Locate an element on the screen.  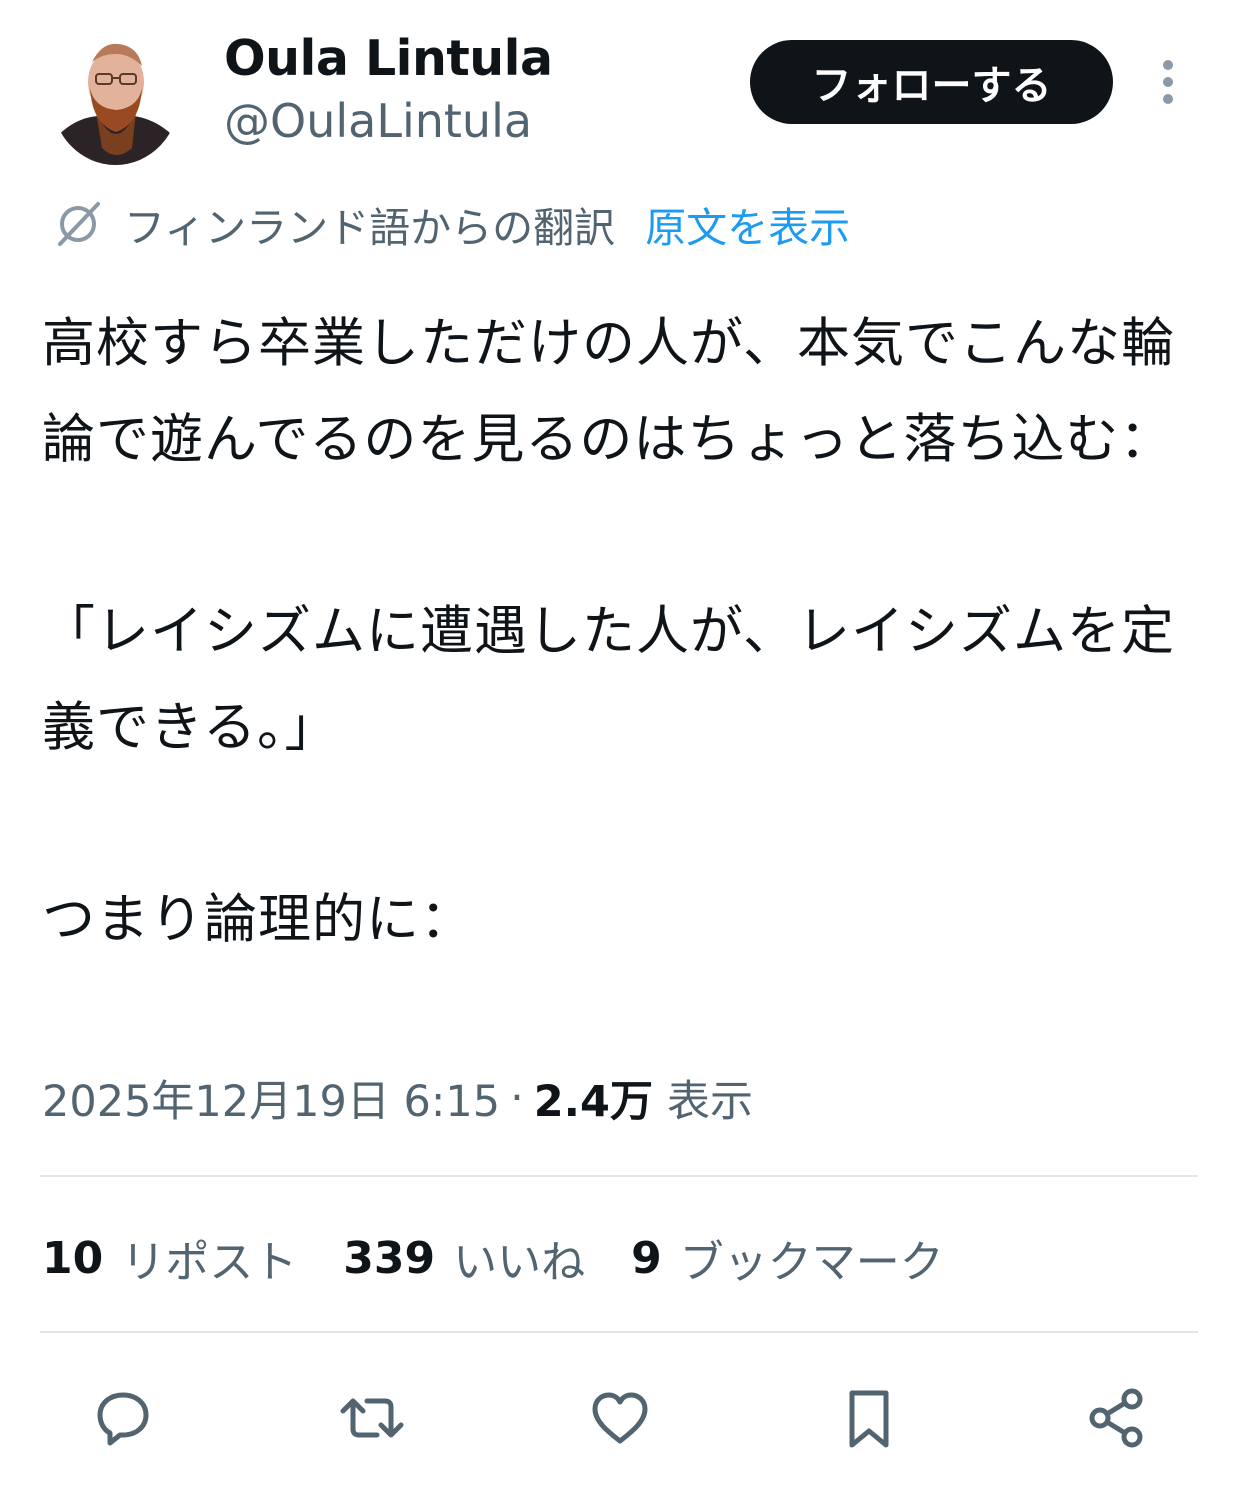
engagement-stats: 10 リポスト 339 いいね 9 ブックマーク is located at coordinates (516, 1258).